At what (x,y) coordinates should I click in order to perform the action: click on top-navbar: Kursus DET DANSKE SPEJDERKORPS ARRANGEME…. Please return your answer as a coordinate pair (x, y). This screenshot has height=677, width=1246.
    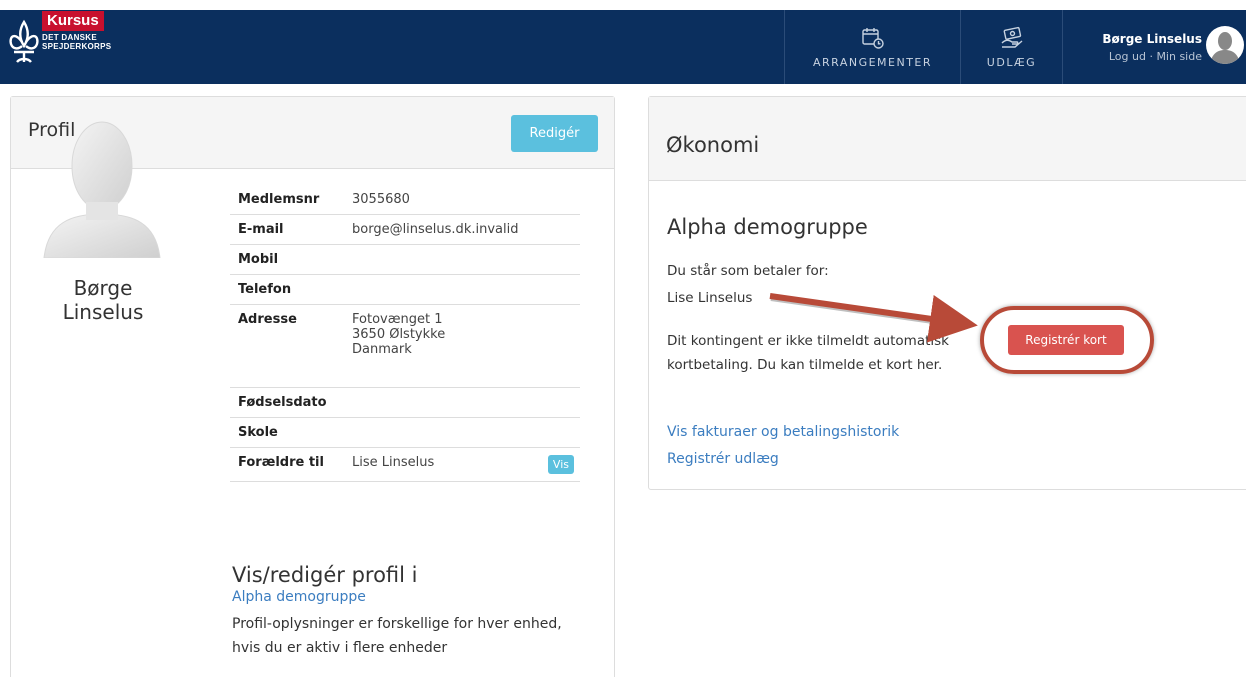
    Looking at the image, I should click on (623, 47).